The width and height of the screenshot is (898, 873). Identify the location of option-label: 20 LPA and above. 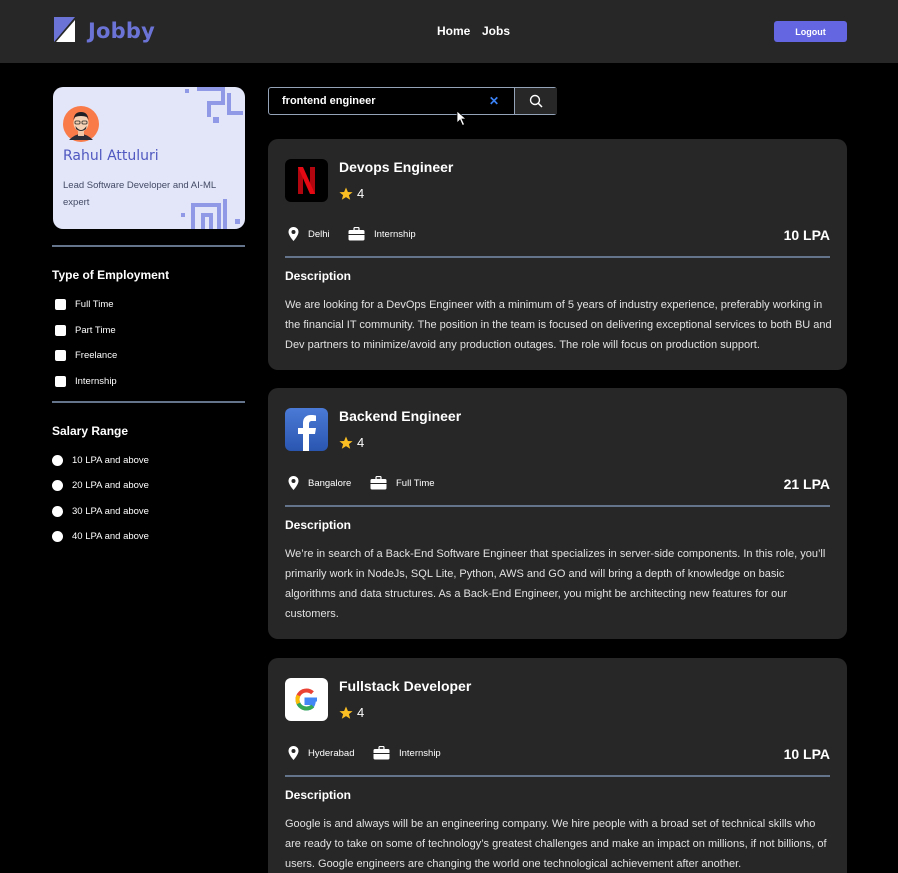
(110, 485).